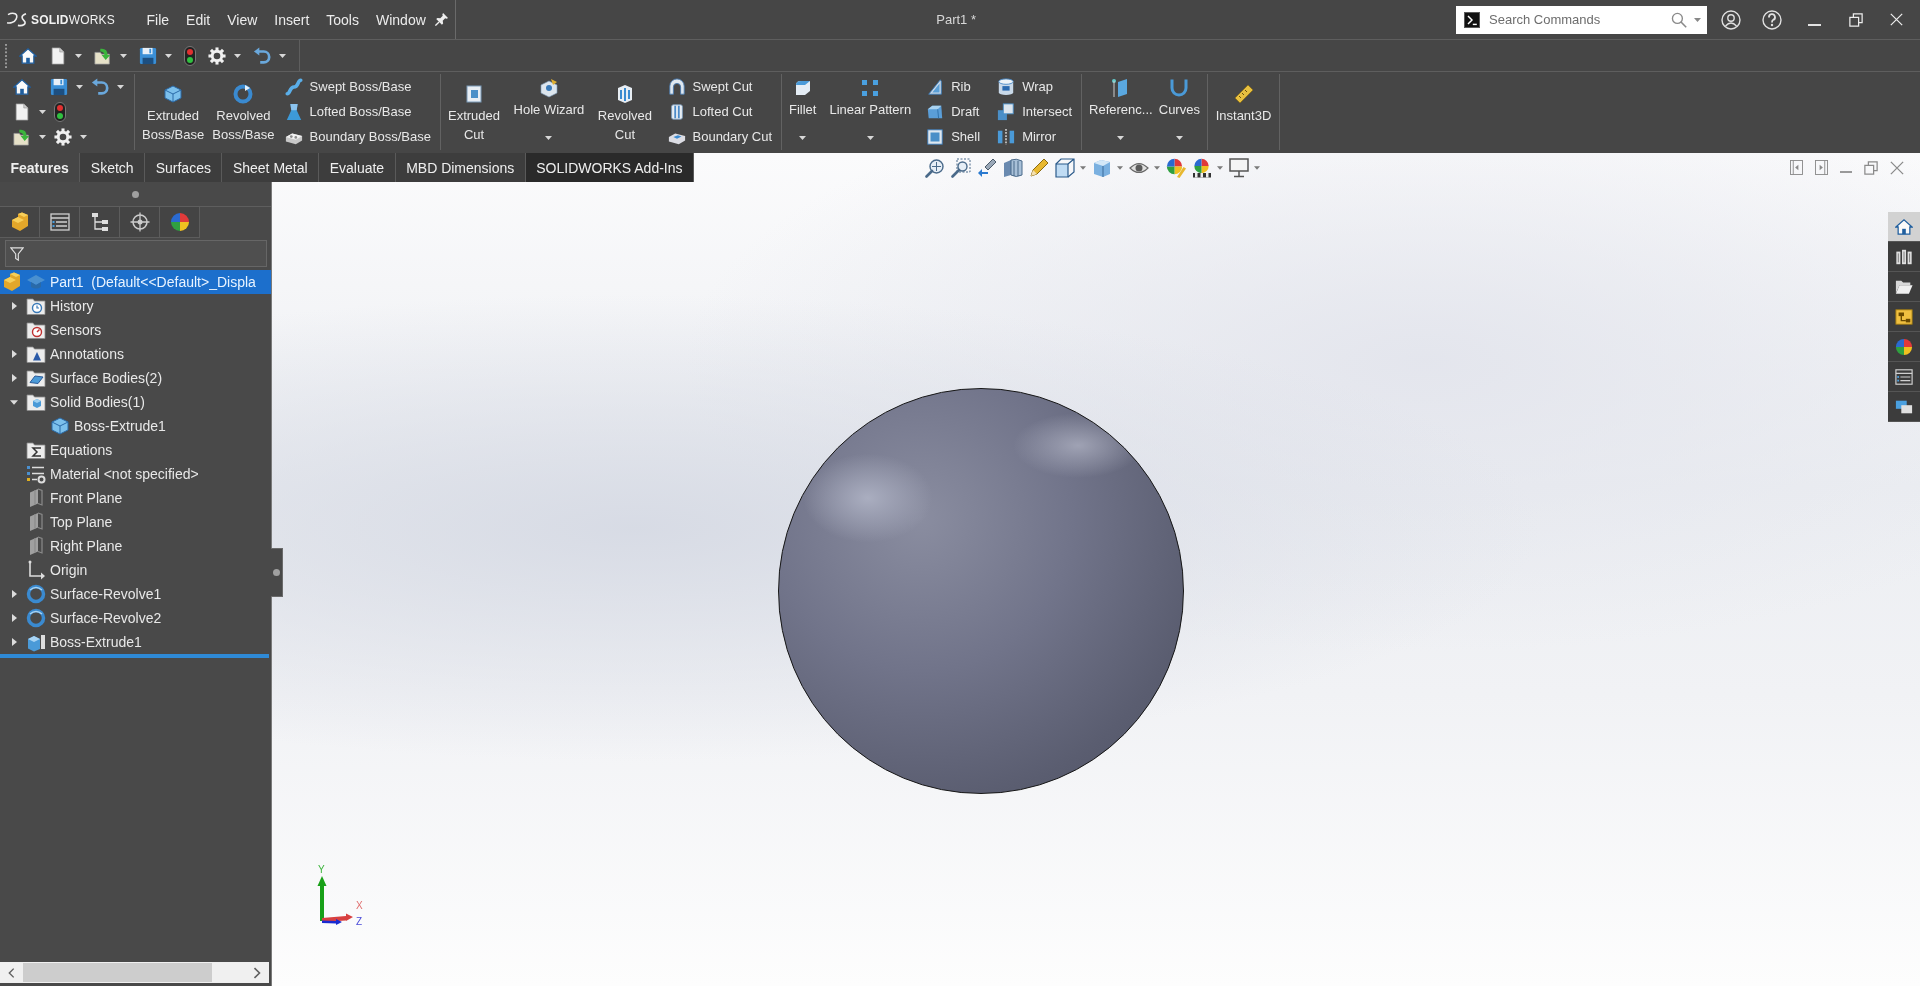 This screenshot has width=1920, height=986. I want to click on tree-item: Annotations, so click(135, 354).